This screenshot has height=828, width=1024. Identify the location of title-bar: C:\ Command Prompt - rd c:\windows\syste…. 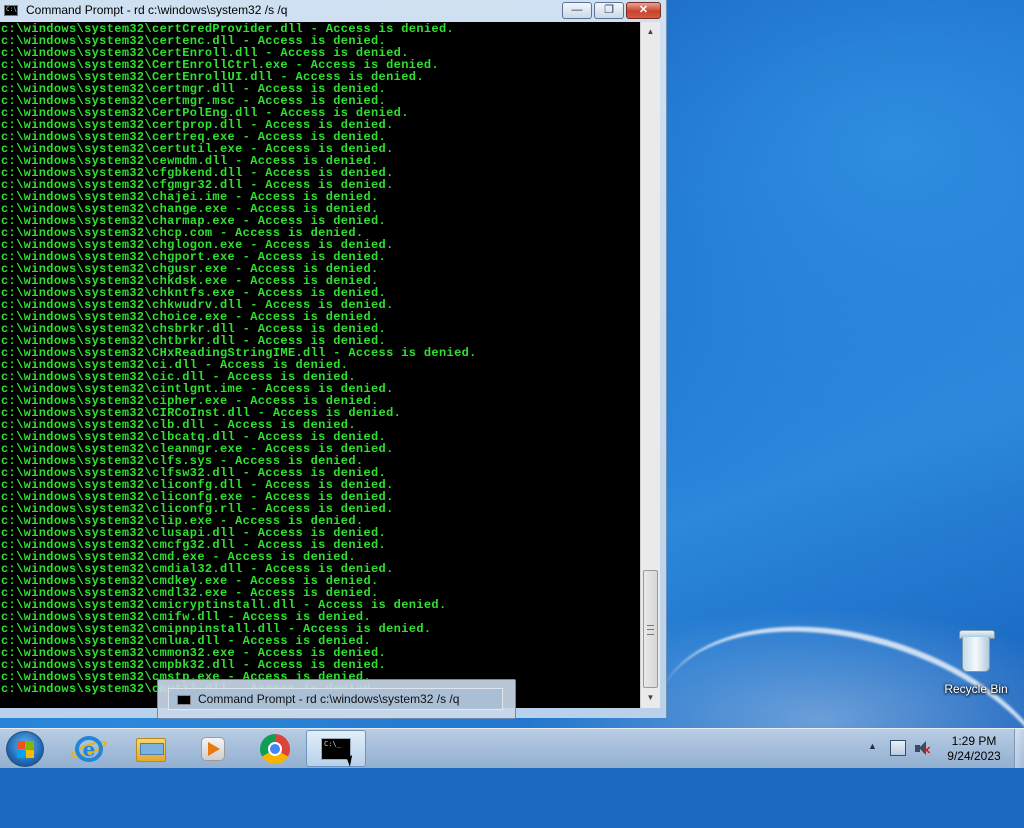
(333, 11).